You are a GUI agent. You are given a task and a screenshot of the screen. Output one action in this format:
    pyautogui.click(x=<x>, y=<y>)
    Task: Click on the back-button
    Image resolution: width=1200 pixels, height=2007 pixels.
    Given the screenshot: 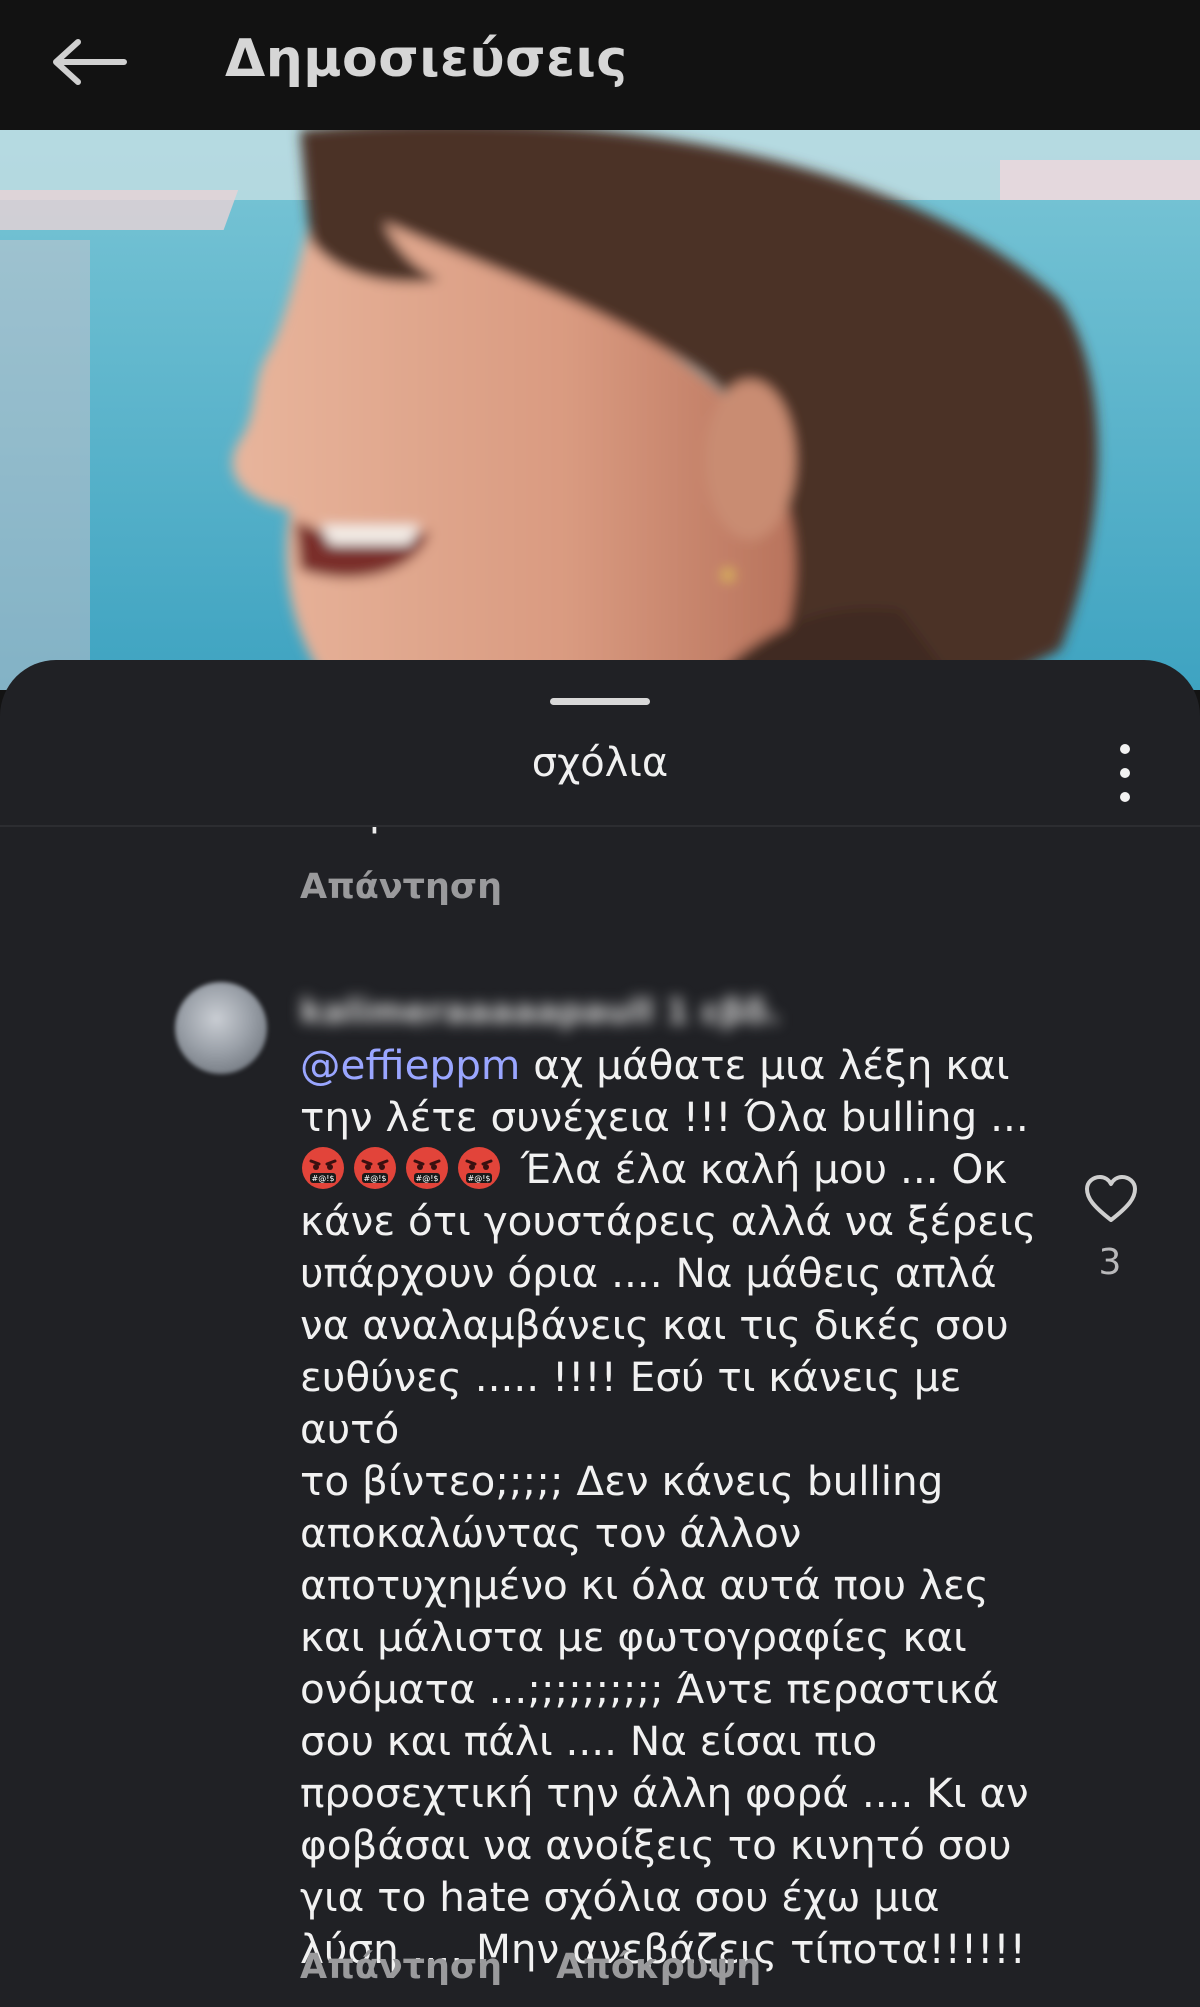 What is the action you would take?
    pyautogui.click(x=89, y=62)
    